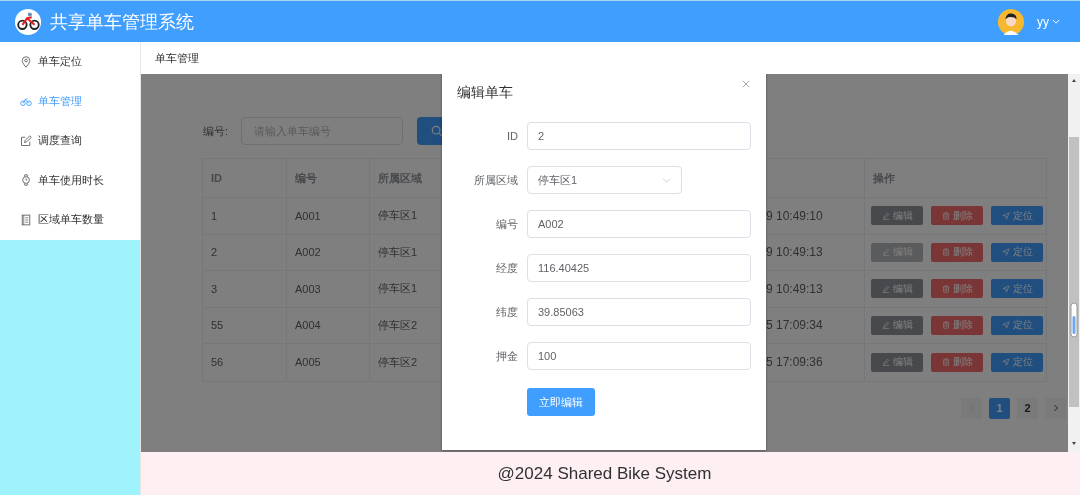  I want to click on field-label: 所属区域, so click(495, 180).